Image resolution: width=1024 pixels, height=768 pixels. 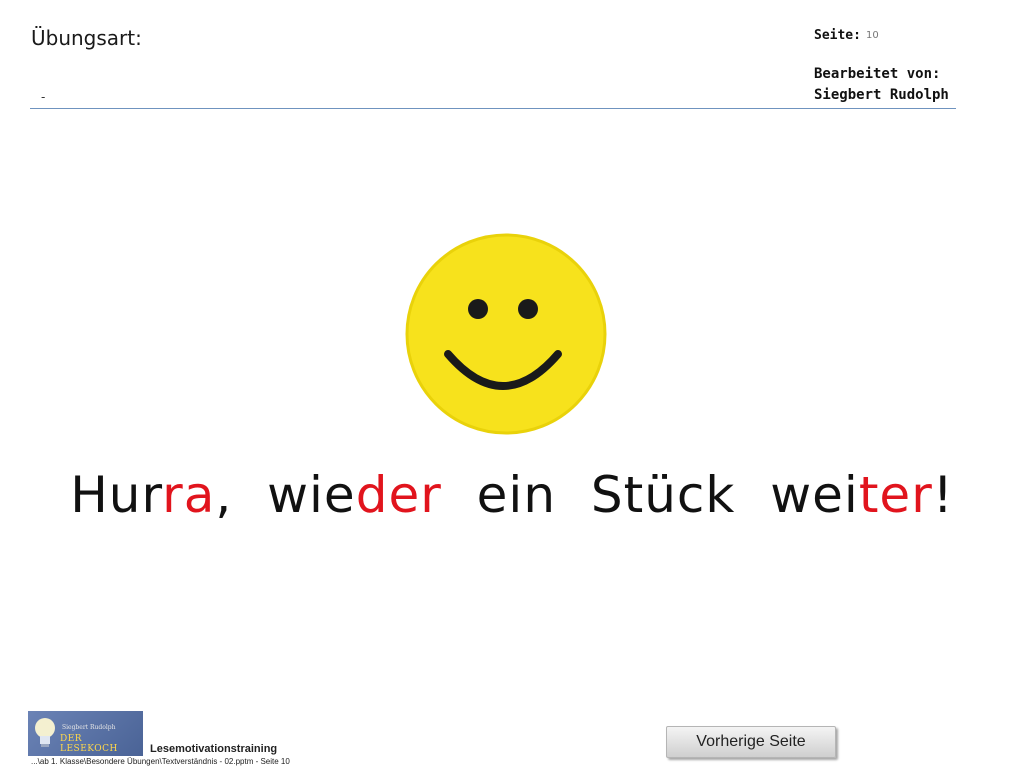 I want to click on message-part: Hur, so click(x=116, y=495).